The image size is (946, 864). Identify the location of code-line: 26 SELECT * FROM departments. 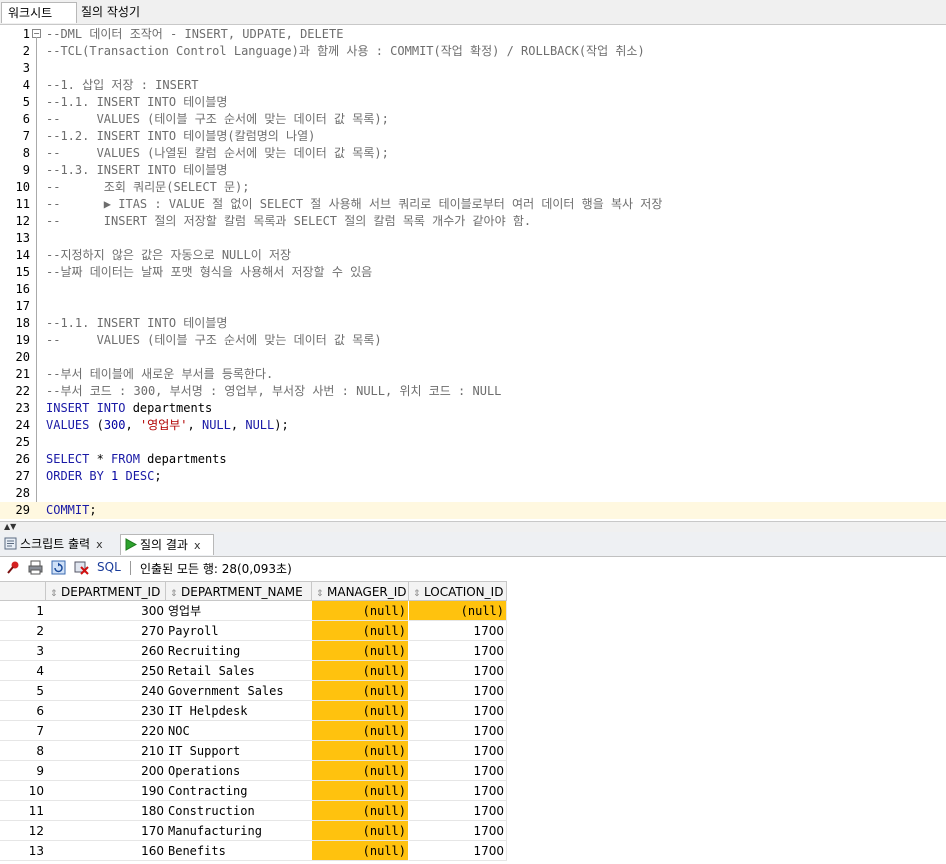
(473, 459).